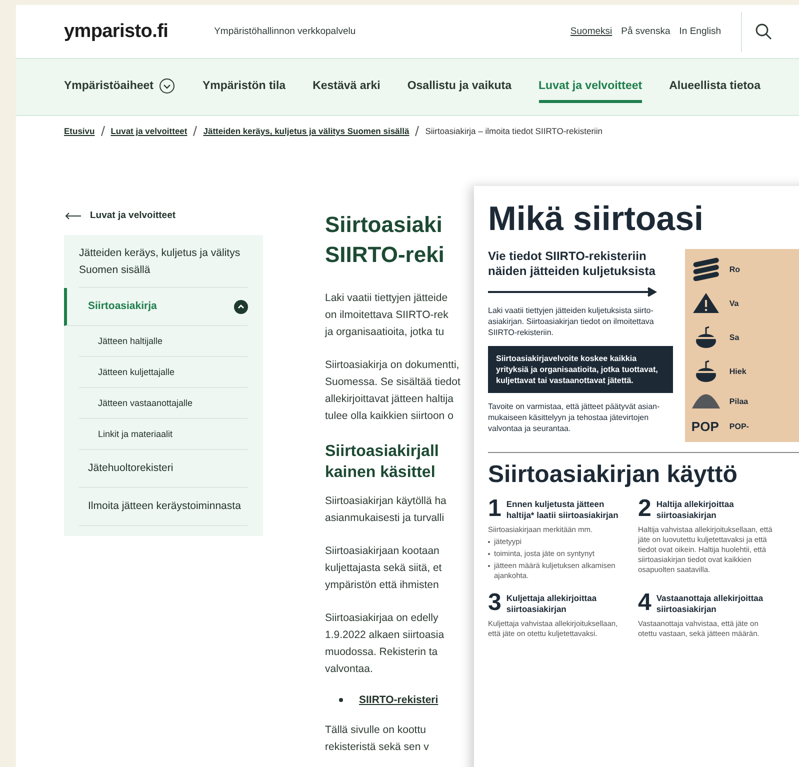 The height and width of the screenshot is (767, 799). I want to click on register-link: SIIRTO-rekisteri, so click(398, 700).